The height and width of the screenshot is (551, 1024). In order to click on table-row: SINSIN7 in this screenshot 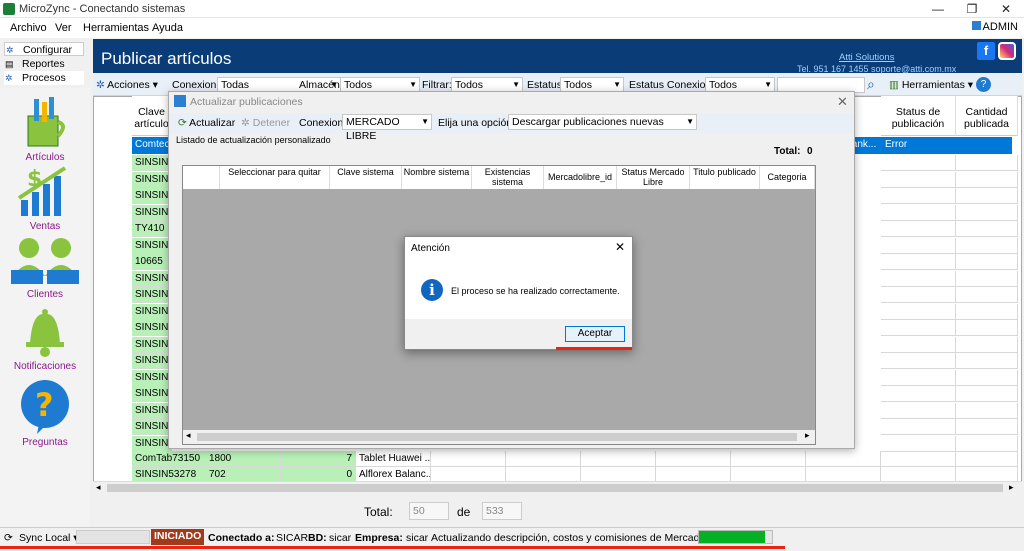, I will do `click(152, 196)`.